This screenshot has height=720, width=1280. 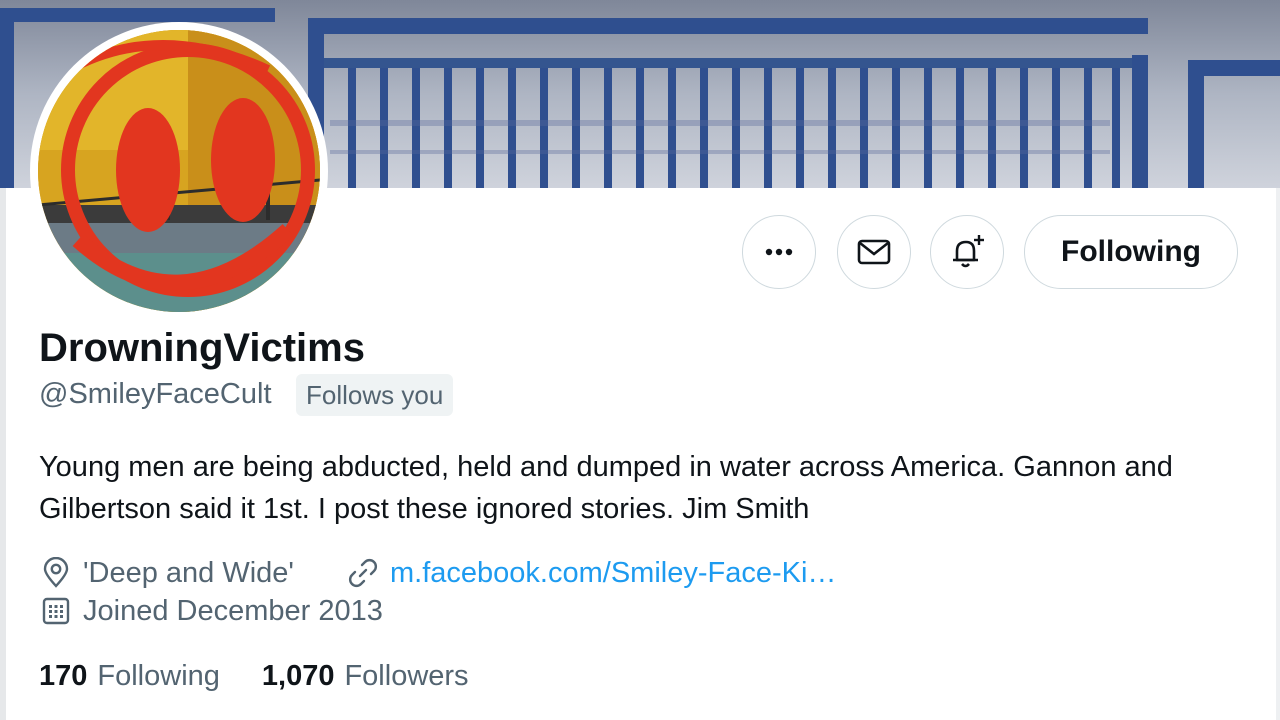 What do you see at coordinates (63, 676) in the screenshot?
I see `following-count: 170` at bounding box center [63, 676].